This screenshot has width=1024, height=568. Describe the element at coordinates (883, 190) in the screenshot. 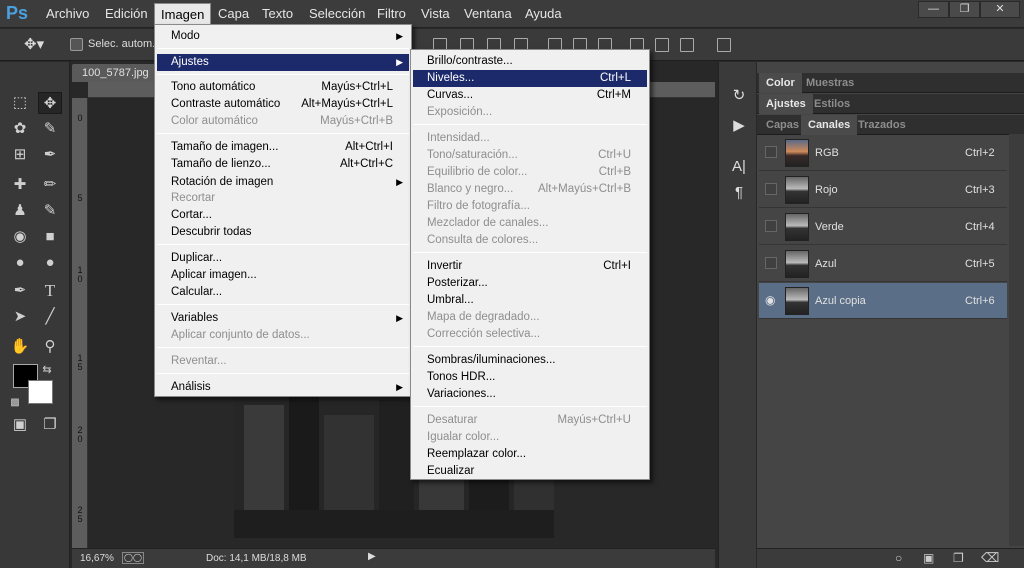

I see `channel-row-rojo: Rojo Ctrl+3` at that location.